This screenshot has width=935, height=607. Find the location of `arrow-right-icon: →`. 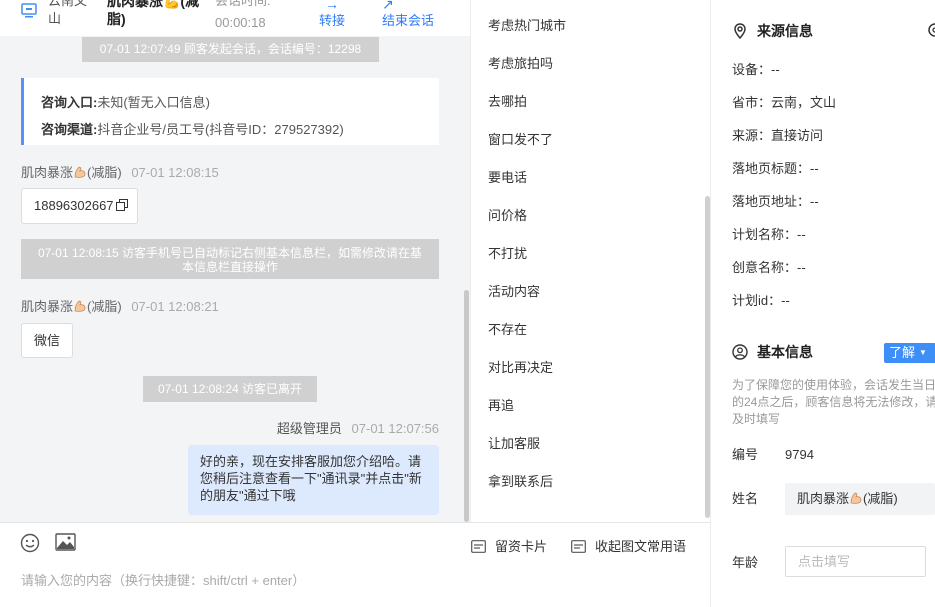

arrow-right-icon: → is located at coordinates (332, 6).